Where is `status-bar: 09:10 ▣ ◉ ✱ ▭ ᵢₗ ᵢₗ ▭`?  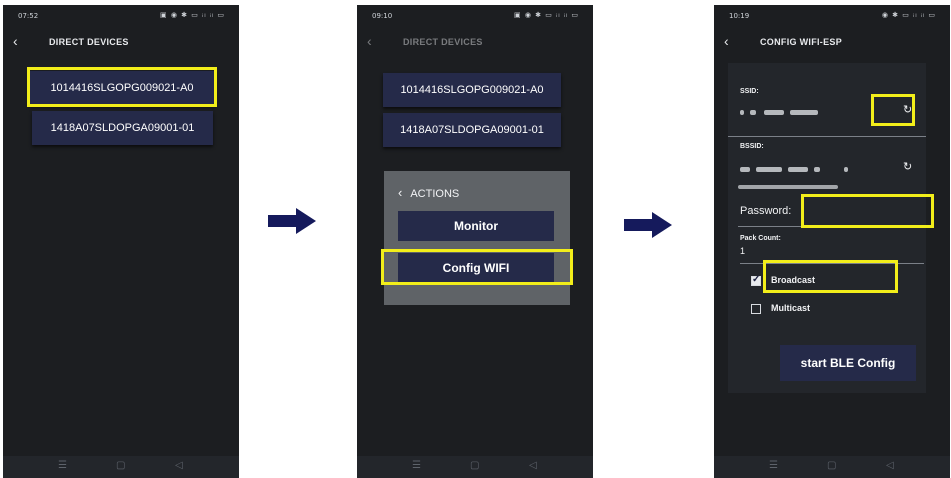
status-bar: 09:10 ▣ ◉ ✱ ▭ ᵢₗ ᵢₗ ▭ is located at coordinates (475, 15).